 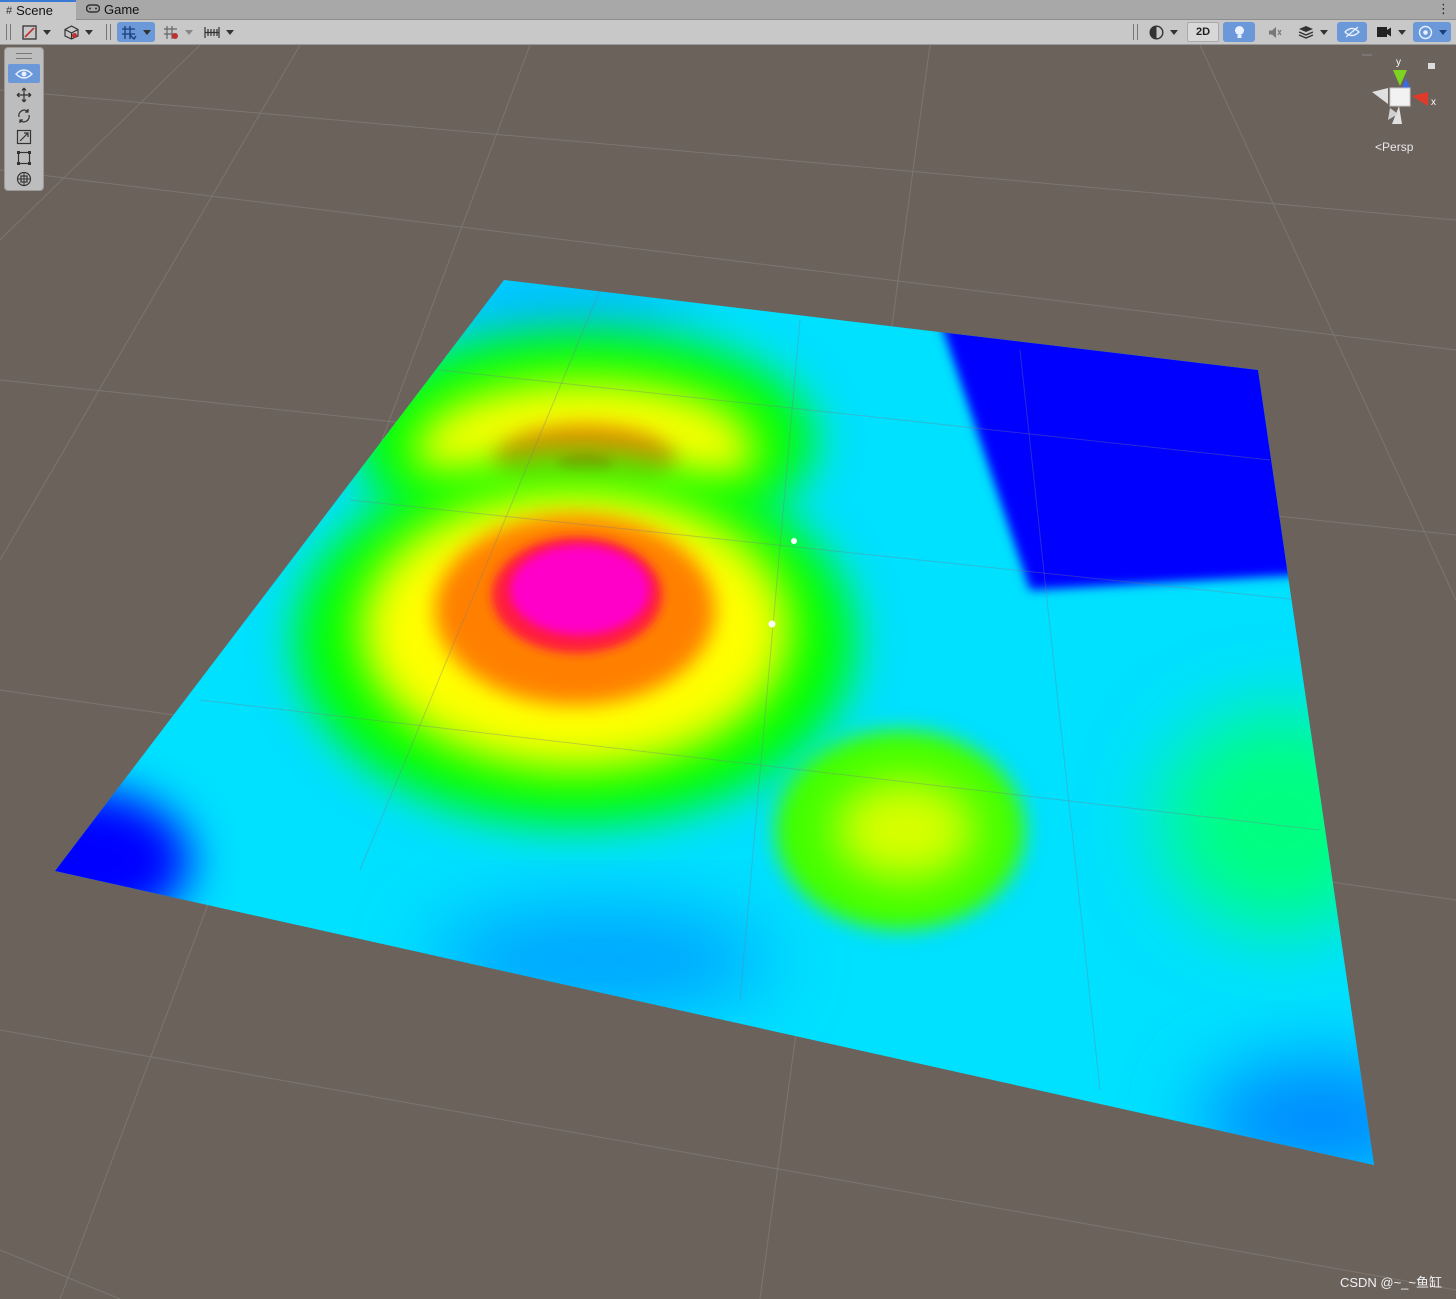 I want to click on grid-snap-icon, so click(x=129, y=32).